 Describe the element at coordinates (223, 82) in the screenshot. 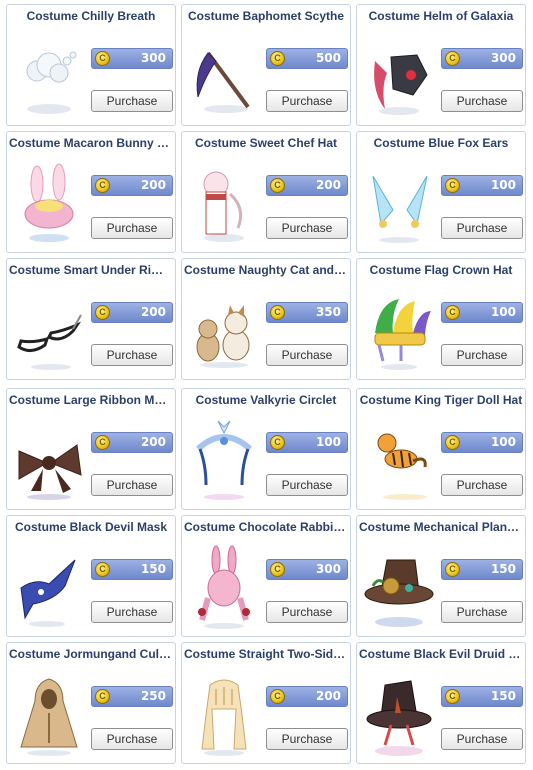

I see `scythe-icon` at that location.